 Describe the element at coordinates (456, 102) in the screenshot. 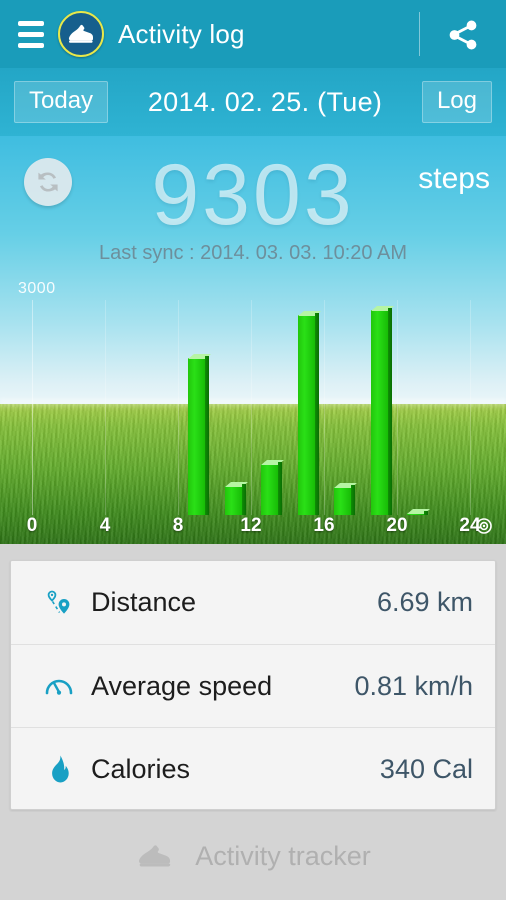

I see `log-button: Log` at that location.